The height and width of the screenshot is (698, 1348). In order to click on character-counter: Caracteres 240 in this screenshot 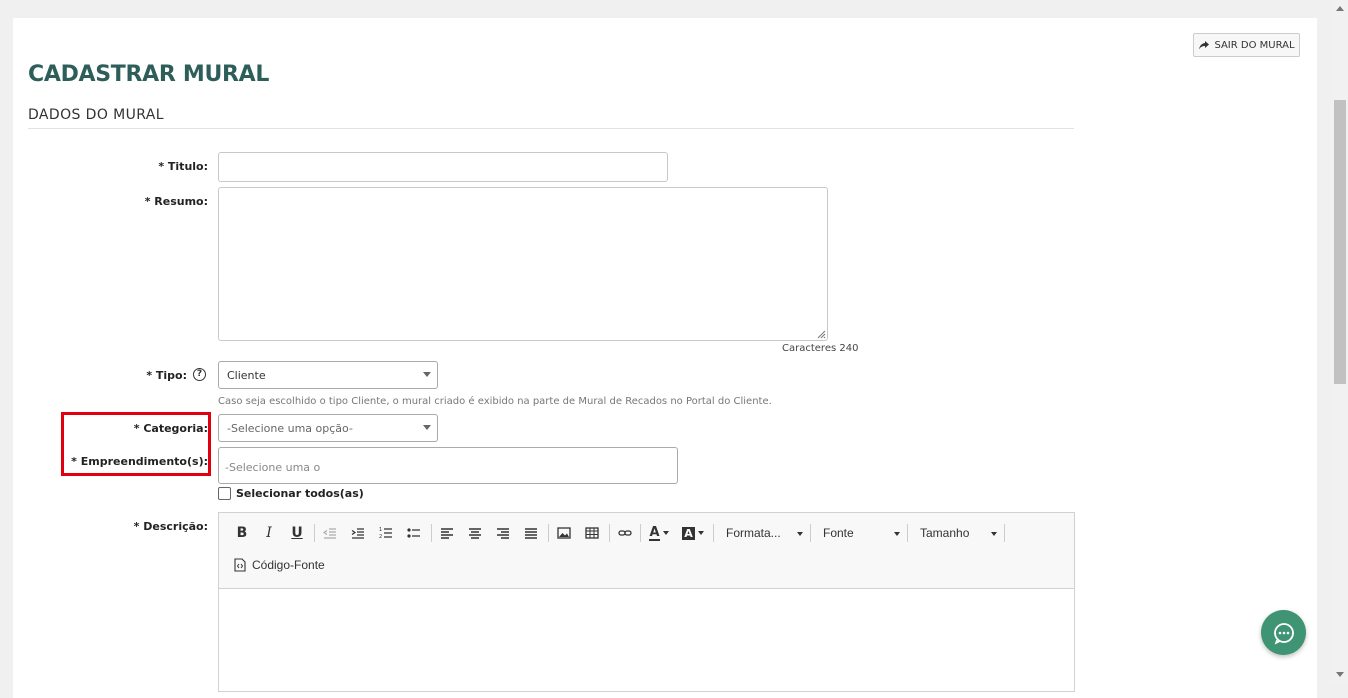, I will do `click(820, 348)`.